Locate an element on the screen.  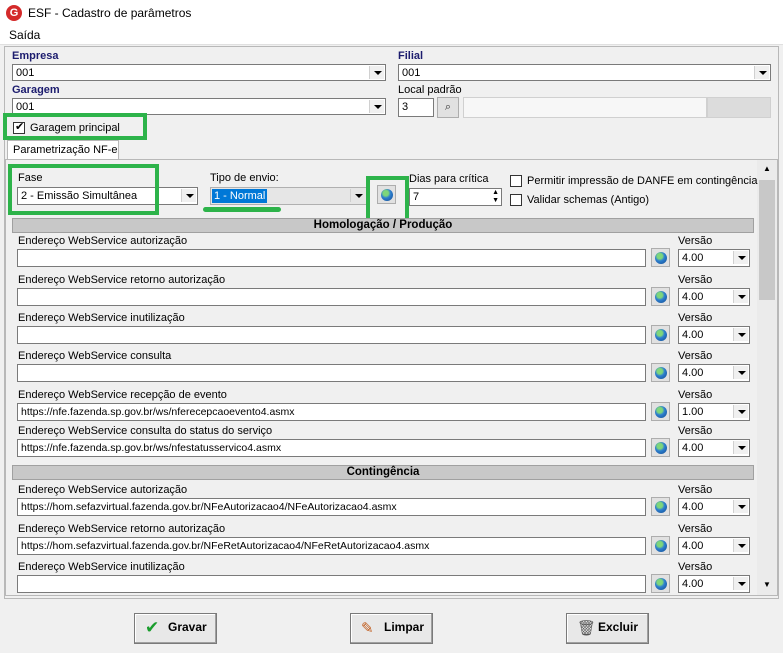
app-logo-icon: G is located at coordinates (14, 13).